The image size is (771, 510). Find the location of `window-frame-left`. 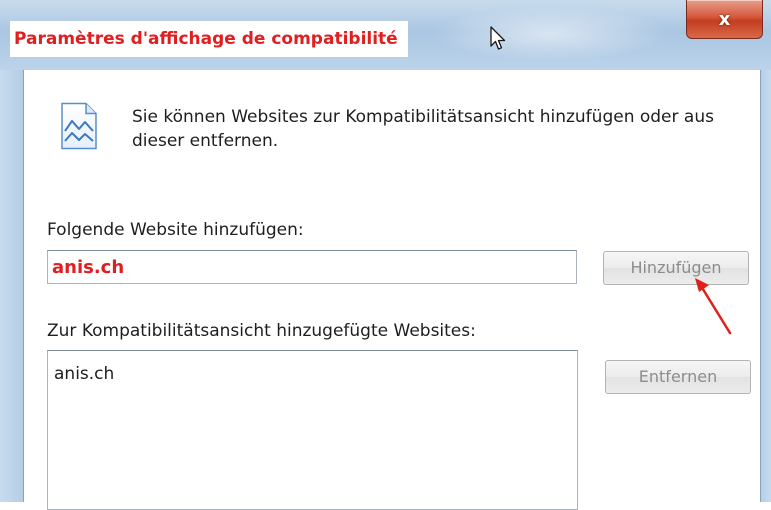

window-frame-left is located at coordinates (12, 286).